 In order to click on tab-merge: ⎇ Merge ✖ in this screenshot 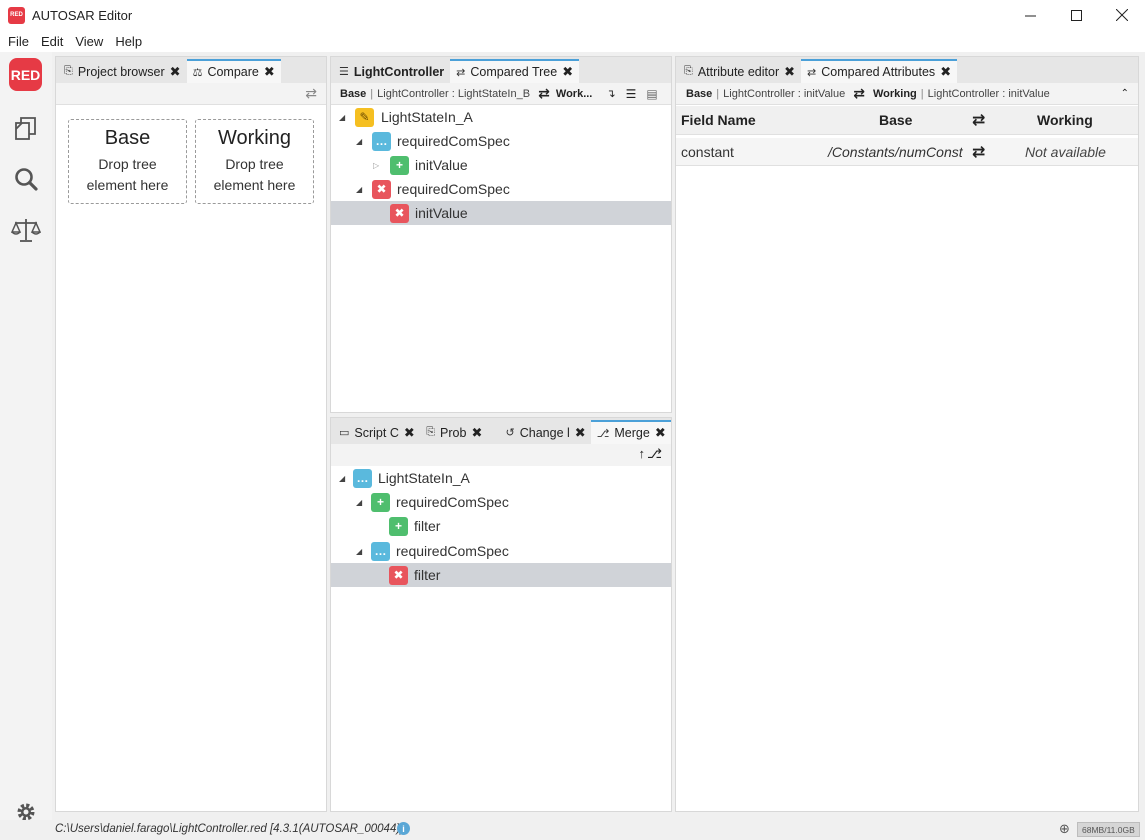, I will do `click(630, 432)`.